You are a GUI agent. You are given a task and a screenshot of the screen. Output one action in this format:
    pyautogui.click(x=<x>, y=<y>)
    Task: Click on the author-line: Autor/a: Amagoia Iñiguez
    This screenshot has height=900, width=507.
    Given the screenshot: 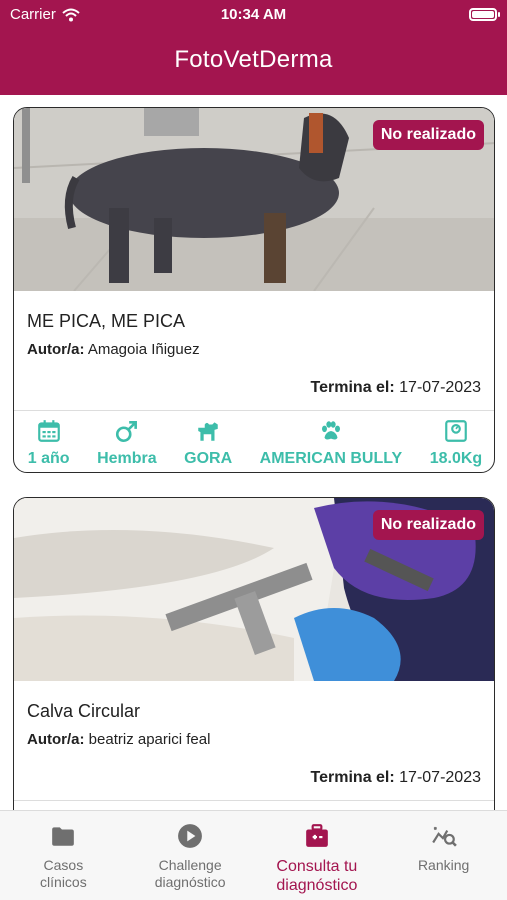 What is the action you would take?
    pyautogui.click(x=113, y=349)
    